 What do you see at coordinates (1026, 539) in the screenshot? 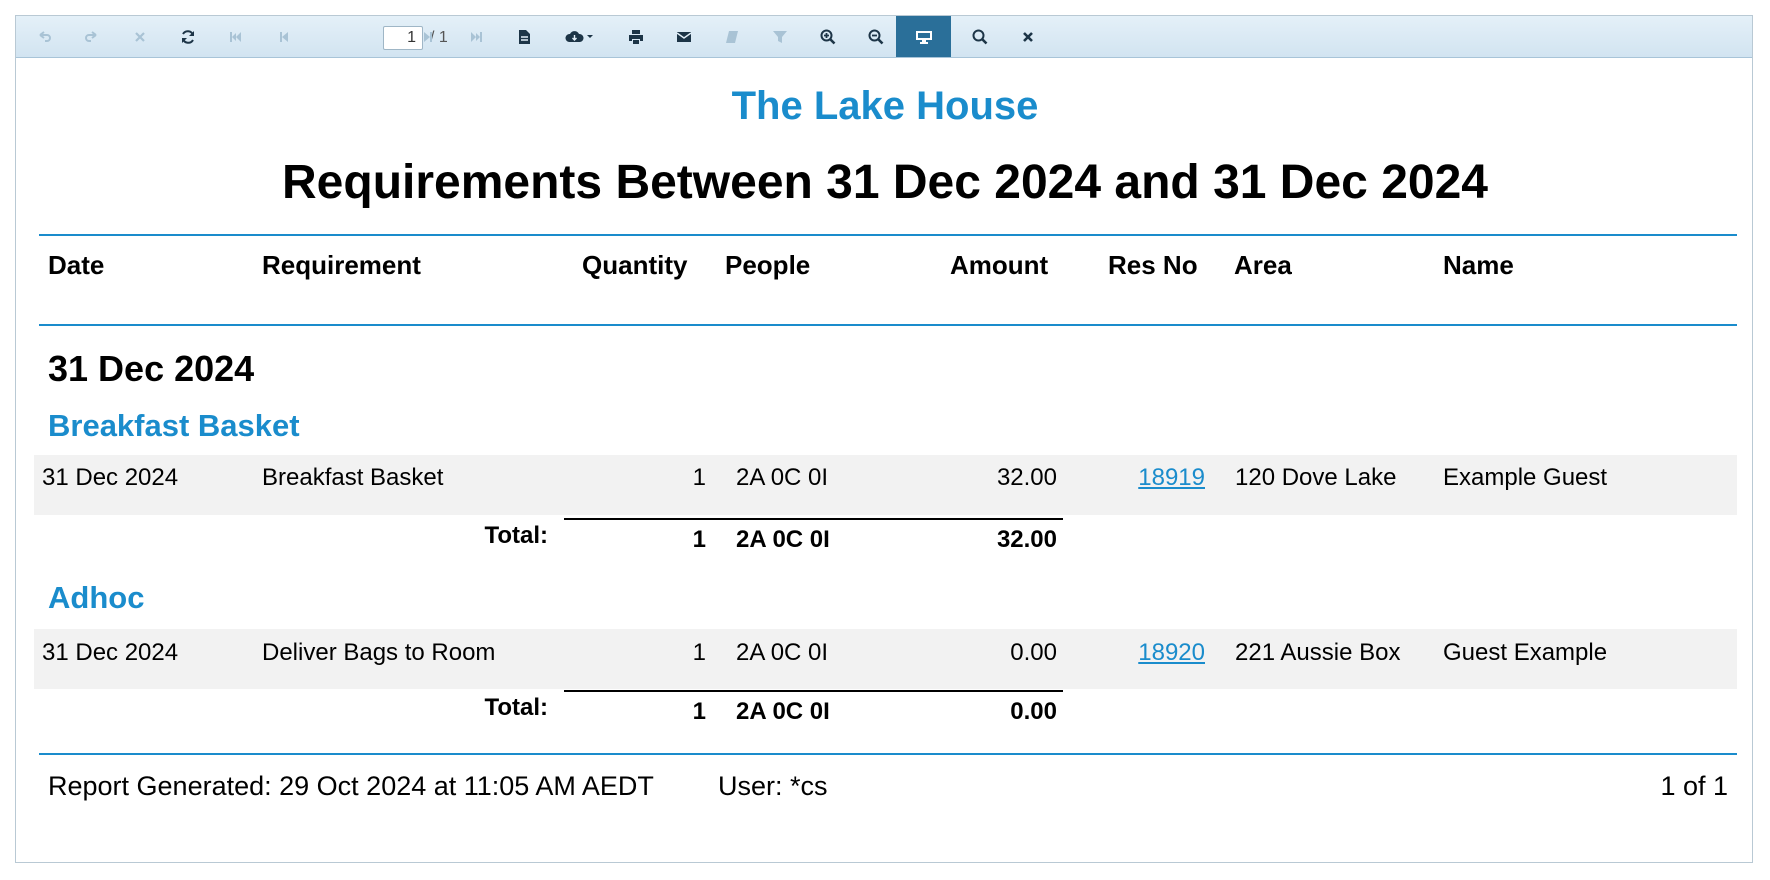
I see `total-amount: 32.00` at bounding box center [1026, 539].